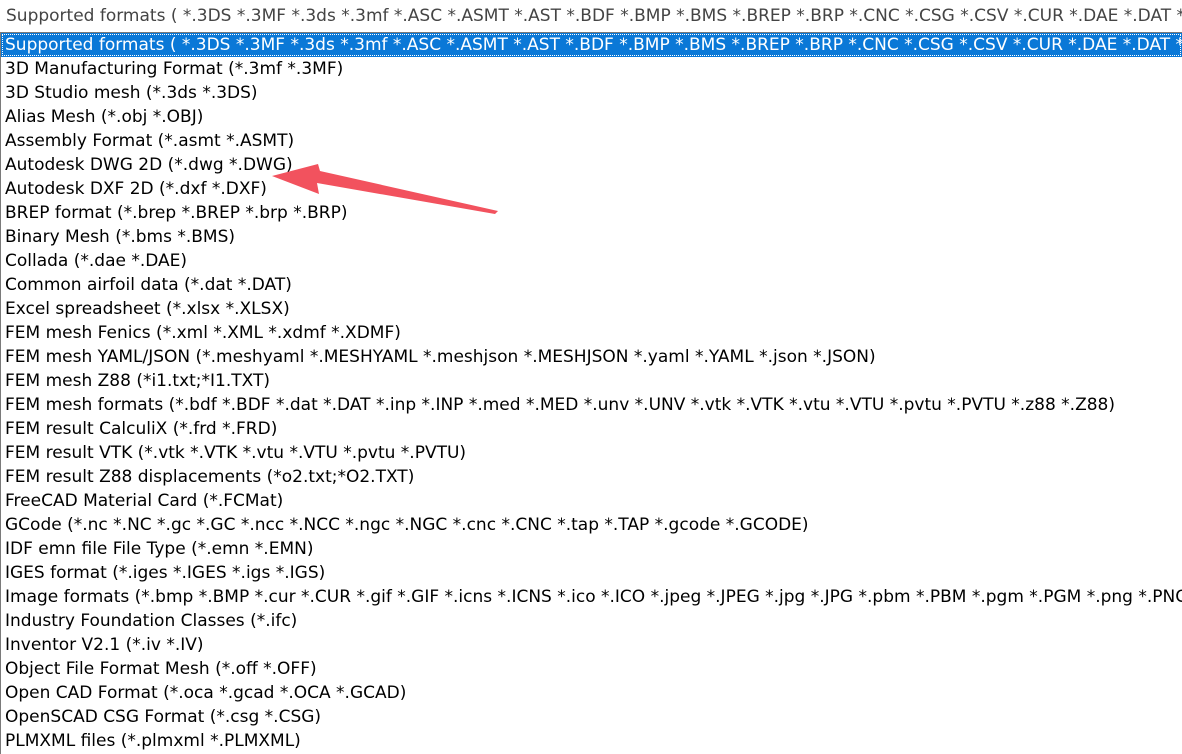 This screenshot has height=754, width=1182. What do you see at coordinates (591, 717) in the screenshot?
I see `list-item: OpenSCAD CSG Format (*.csg *.CSG)` at bounding box center [591, 717].